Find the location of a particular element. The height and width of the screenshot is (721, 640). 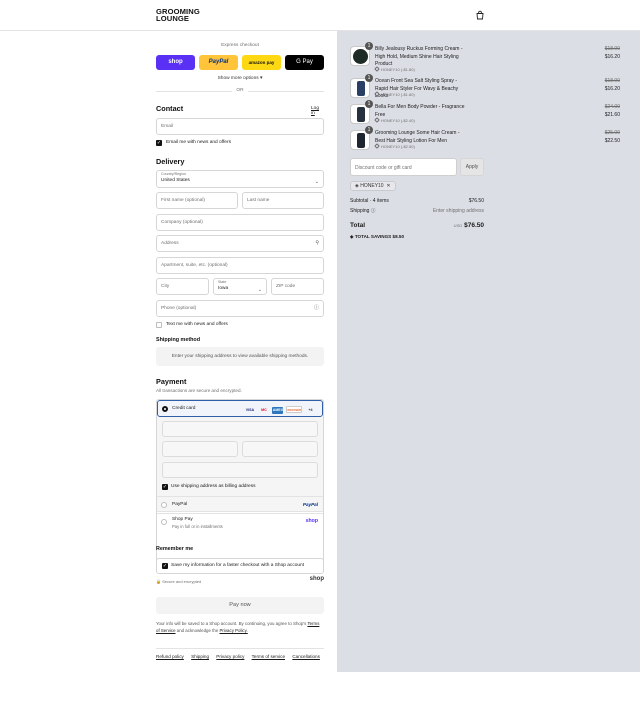

last-name-field: Last name is located at coordinates (283, 200).